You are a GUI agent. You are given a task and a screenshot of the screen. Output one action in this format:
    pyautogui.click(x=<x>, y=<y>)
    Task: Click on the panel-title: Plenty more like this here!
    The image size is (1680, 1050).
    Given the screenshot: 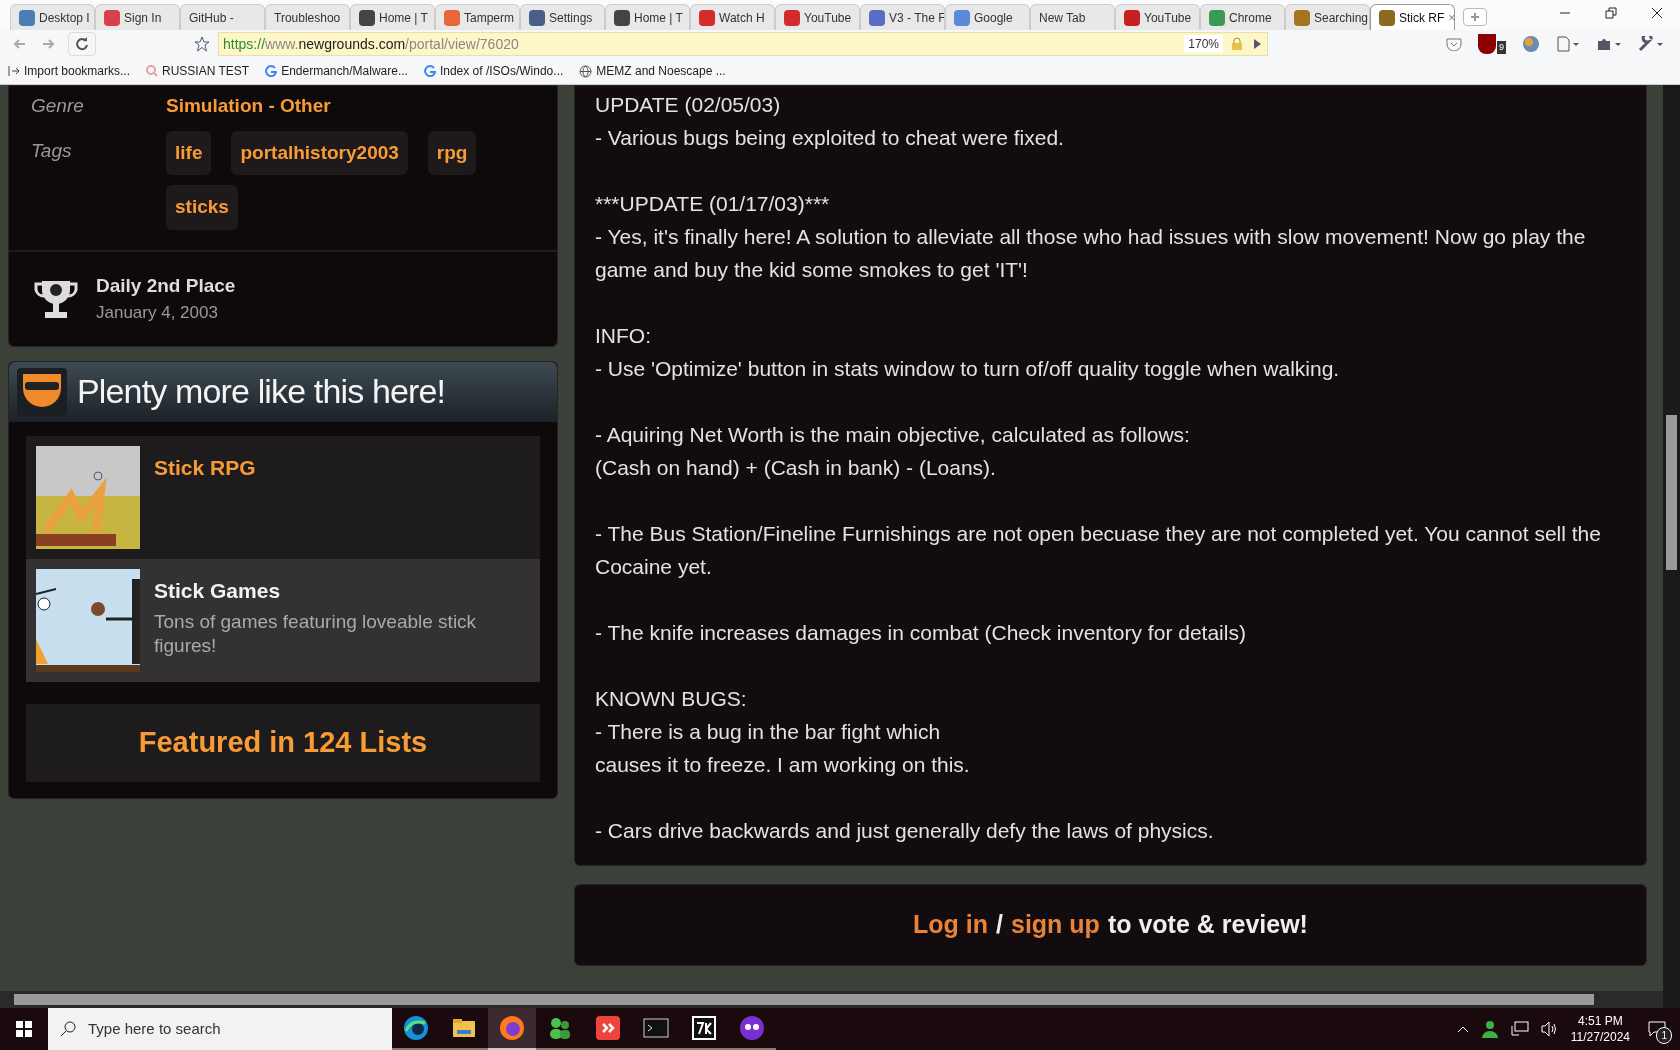 What is the action you would take?
    pyautogui.click(x=261, y=391)
    